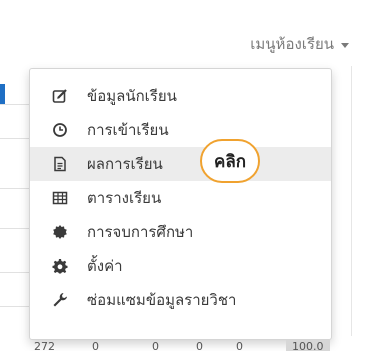  What do you see at coordinates (60, 232) in the screenshot?
I see `badge-icon` at bounding box center [60, 232].